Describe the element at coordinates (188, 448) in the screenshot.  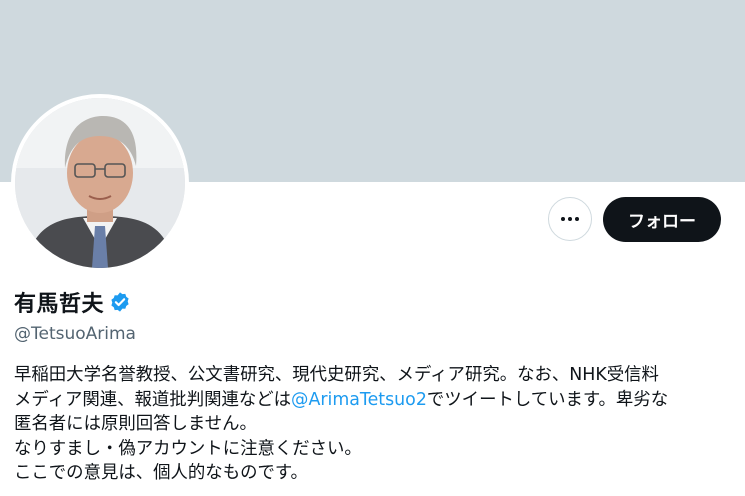
I see `bio-line: なりすまし・偽アカウントに注意ください。` at that location.